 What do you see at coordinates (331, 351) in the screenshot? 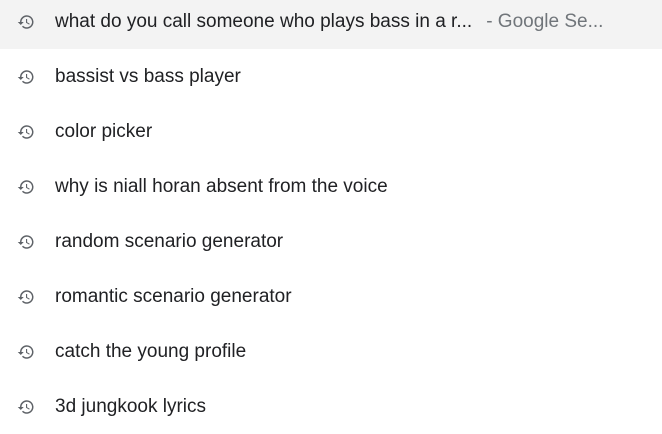
I see `history-suggestion-item: catch the young profile` at bounding box center [331, 351].